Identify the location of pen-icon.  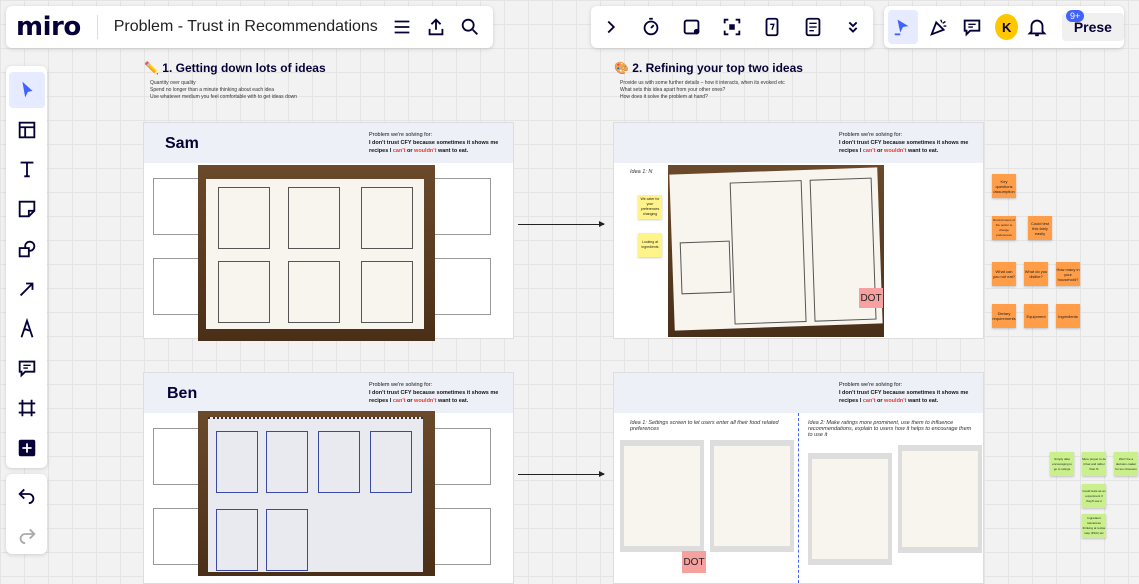
(27, 329).